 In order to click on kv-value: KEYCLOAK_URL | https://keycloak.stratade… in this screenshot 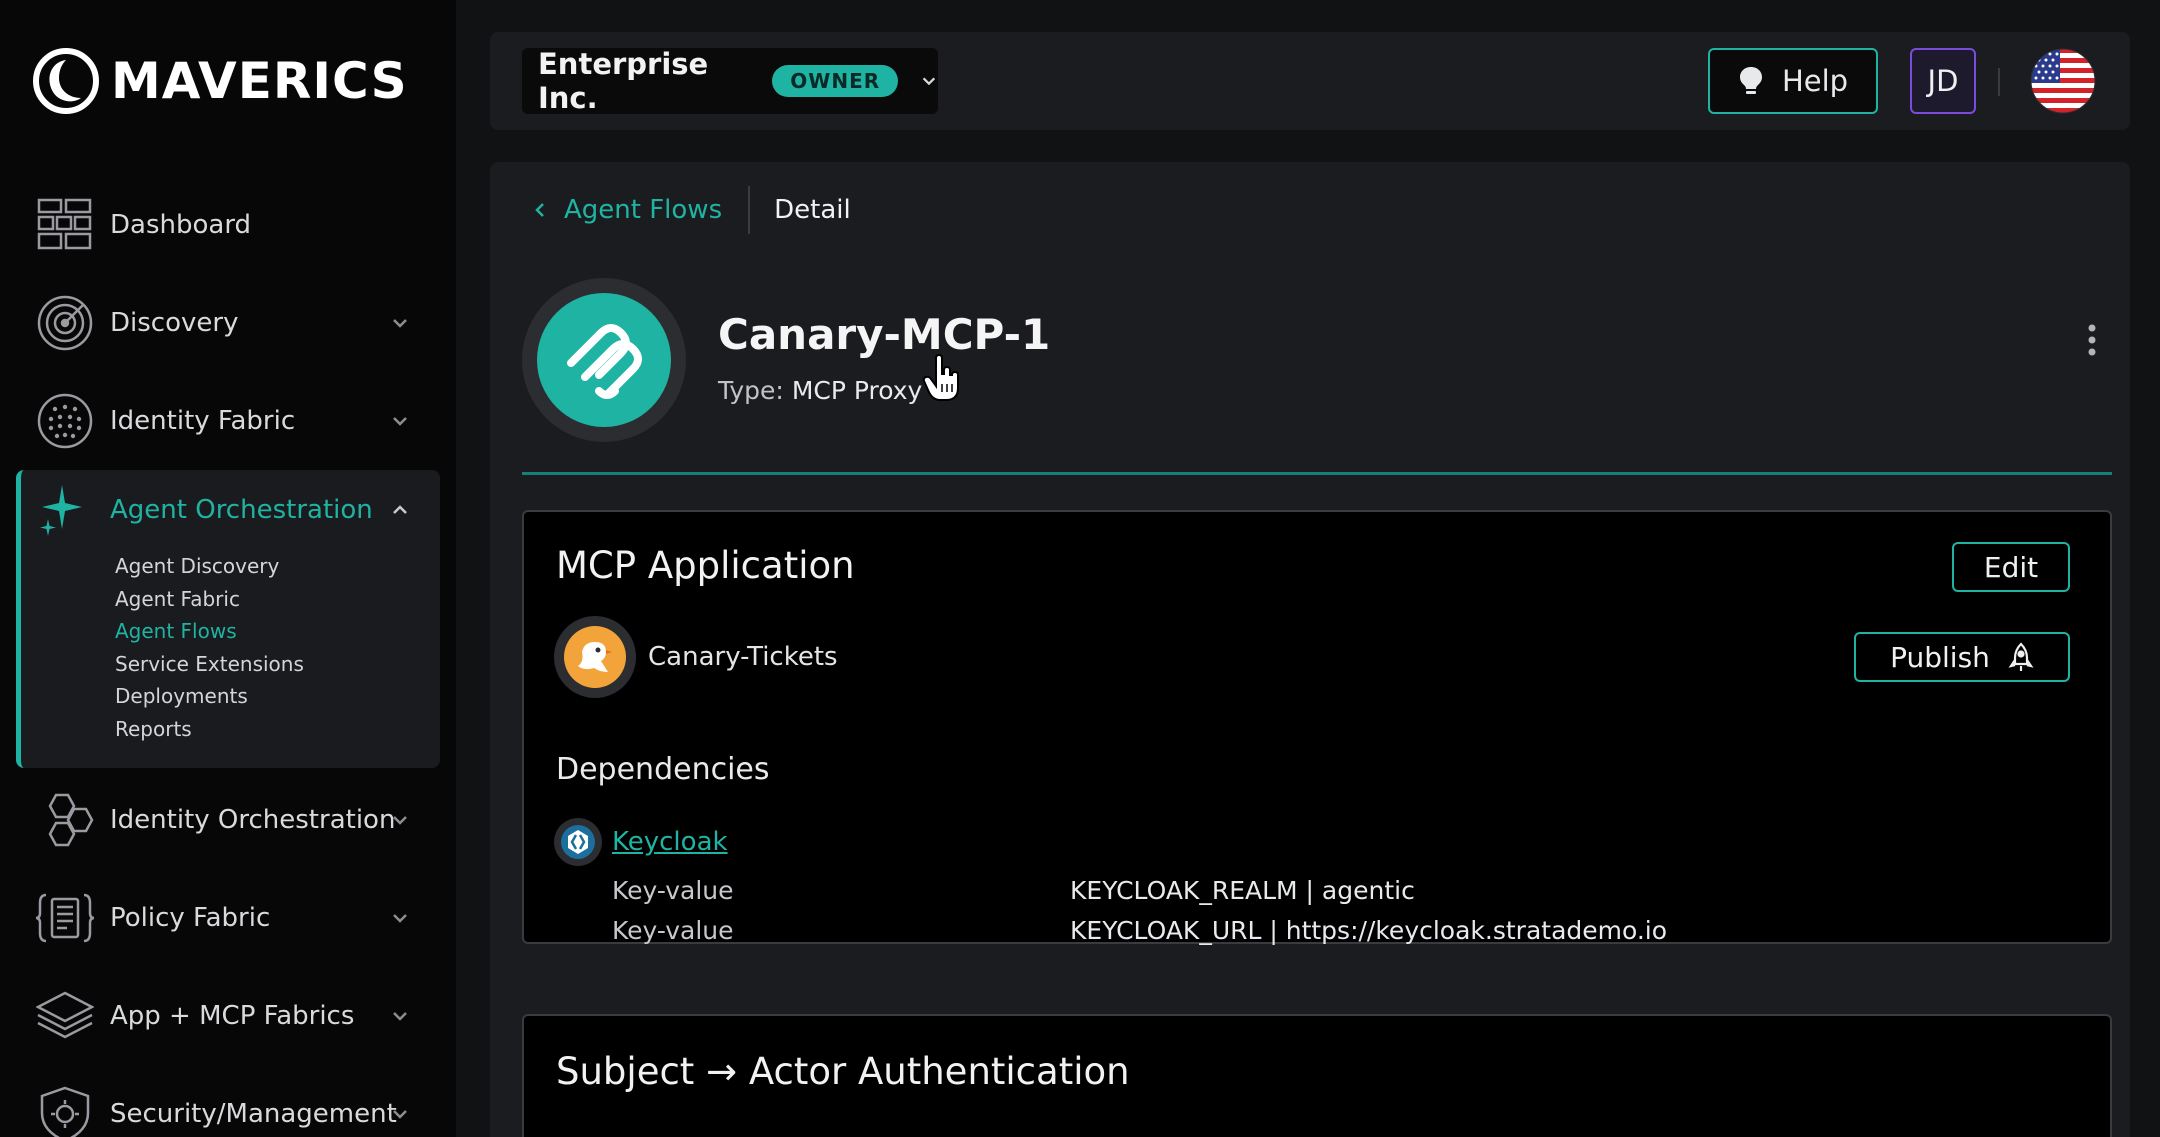, I will do `click(1369, 930)`.